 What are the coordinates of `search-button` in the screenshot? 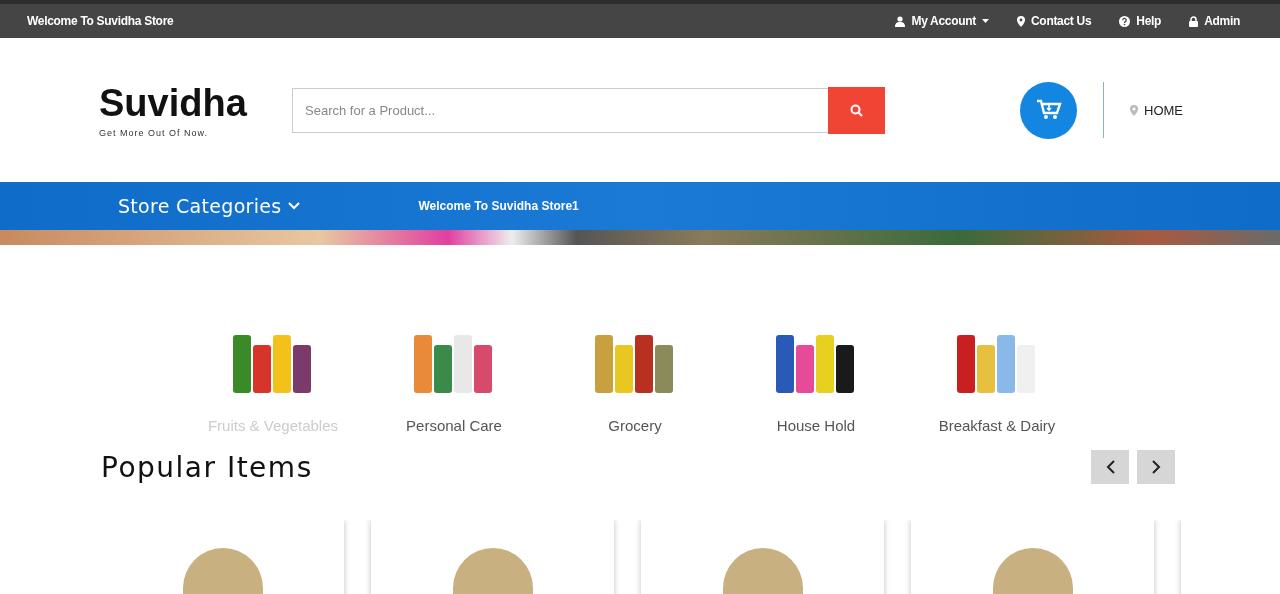 It's located at (856, 110).